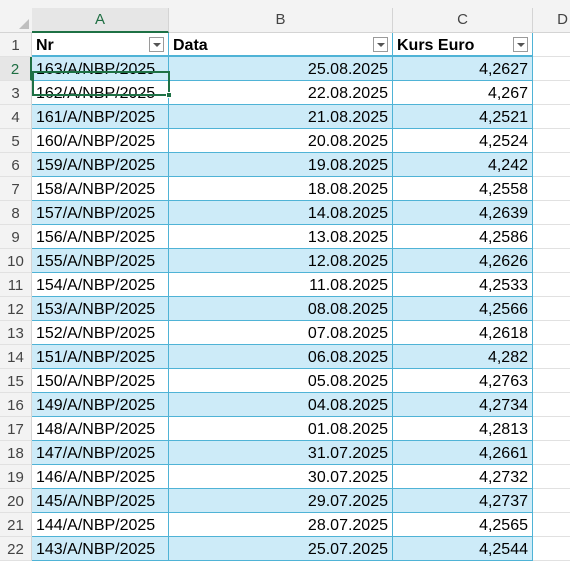 Image resolution: width=570 pixels, height=561 pixels. What do you see at coordinates (281, 165) in the screenshot?
I see `cell-data: 19.08.2025` at bounding box center [281, 165].